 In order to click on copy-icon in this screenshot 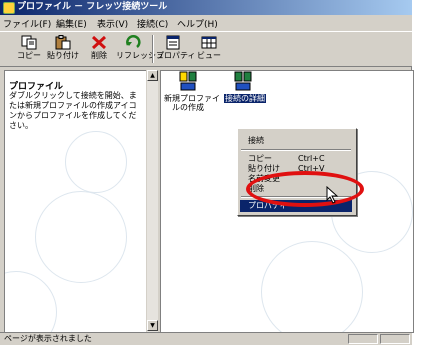, I will do `click(29, 42)`.